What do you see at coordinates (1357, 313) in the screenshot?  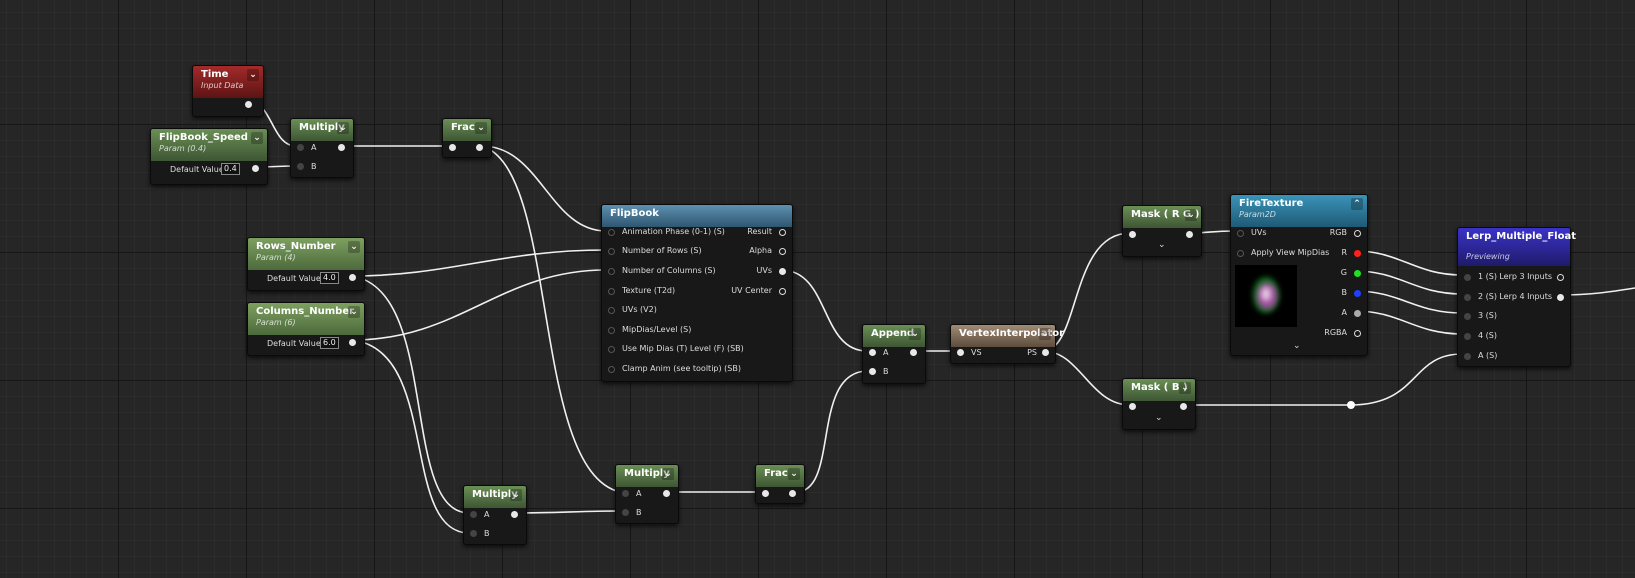 I see `output-pin-alpha` at bounding box center [1357, 313].